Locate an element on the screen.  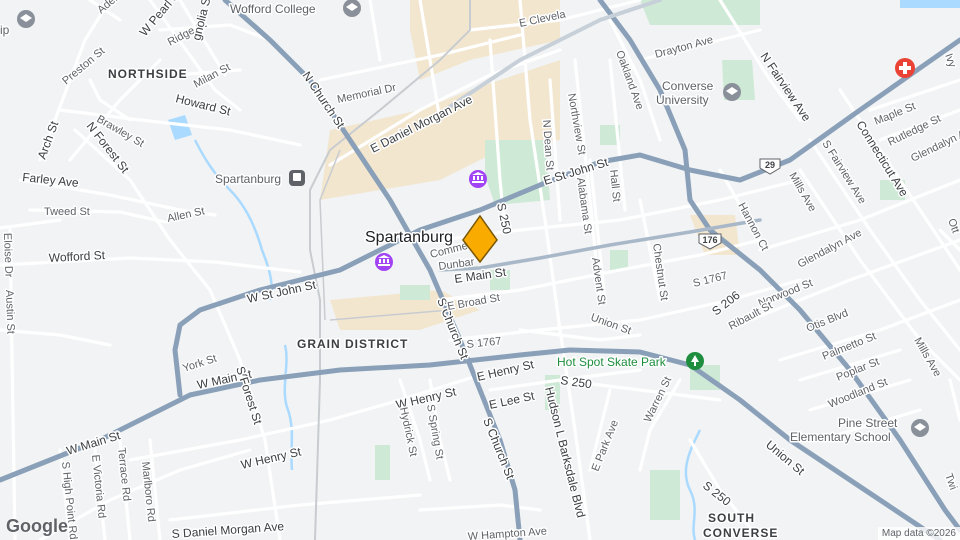
south-converse-label-2: CONVERSE is located at coordinates (740, 533).